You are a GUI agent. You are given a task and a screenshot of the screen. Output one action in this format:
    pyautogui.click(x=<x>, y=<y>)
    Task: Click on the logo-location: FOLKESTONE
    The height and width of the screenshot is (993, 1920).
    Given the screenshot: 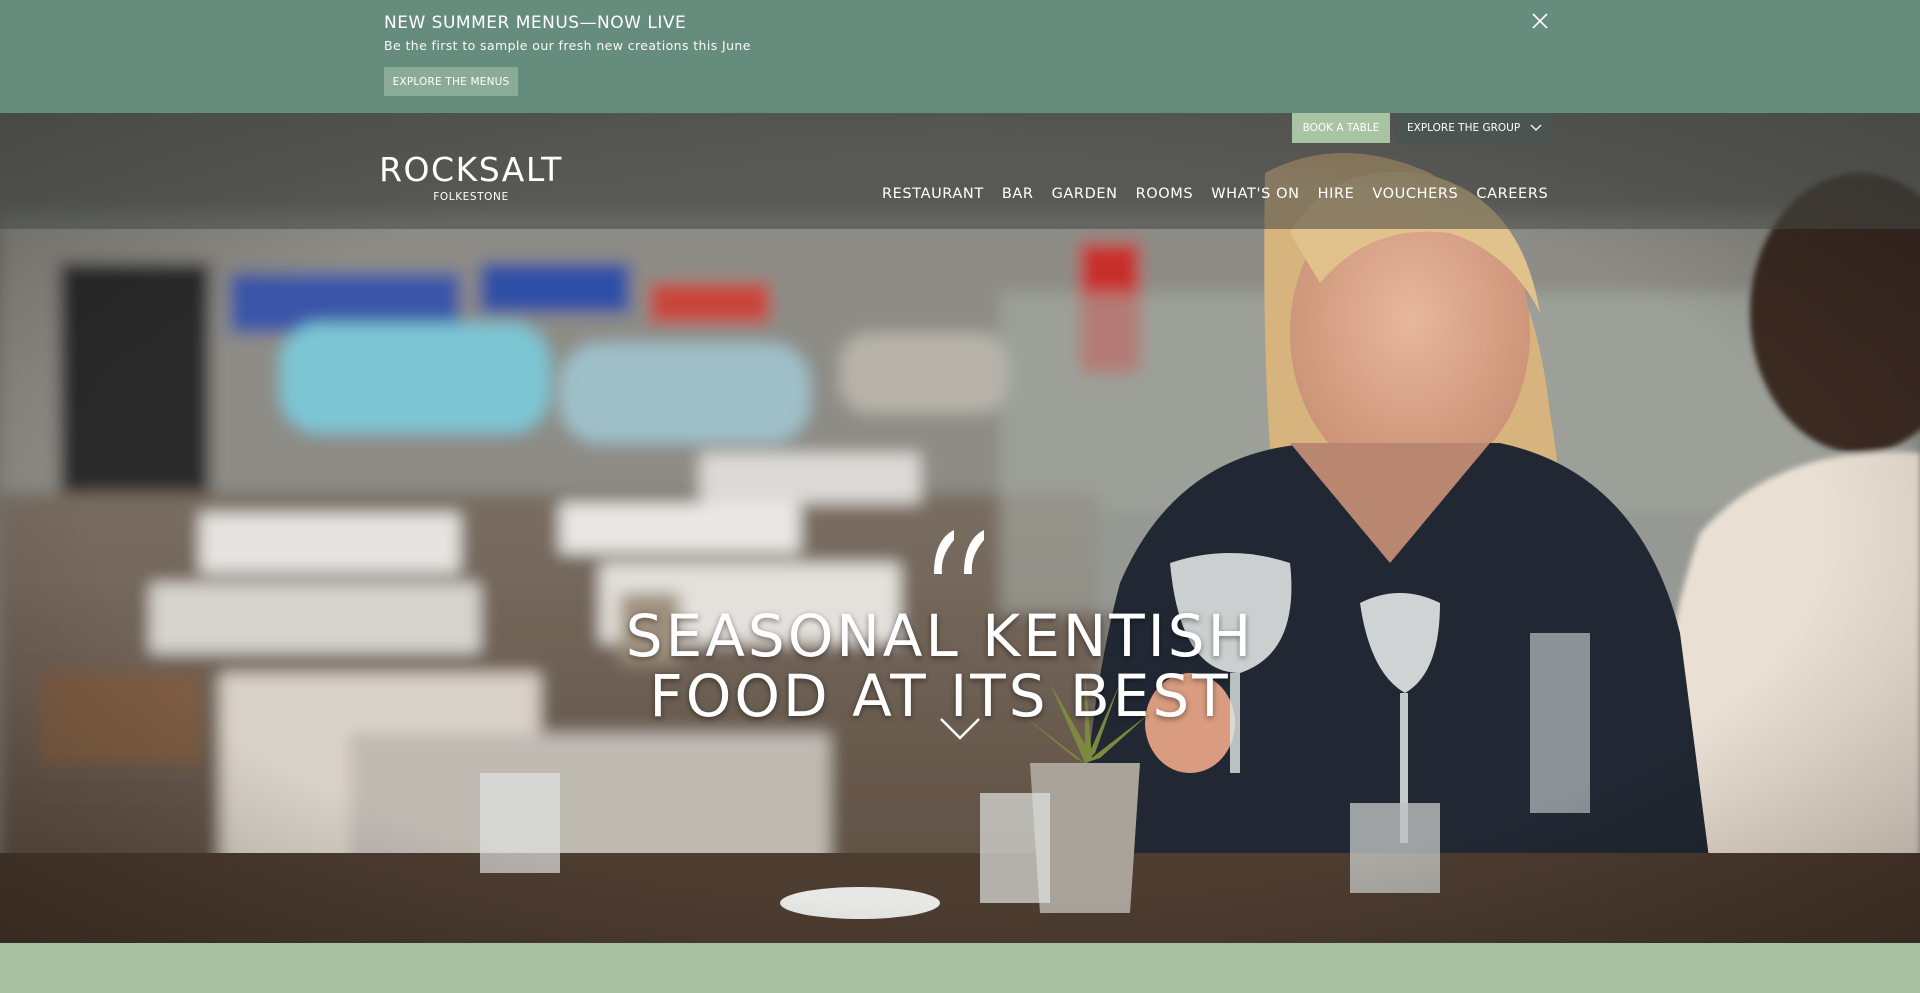 What is the action you would take?
    pyautogui.click(x=471, y=197)
    